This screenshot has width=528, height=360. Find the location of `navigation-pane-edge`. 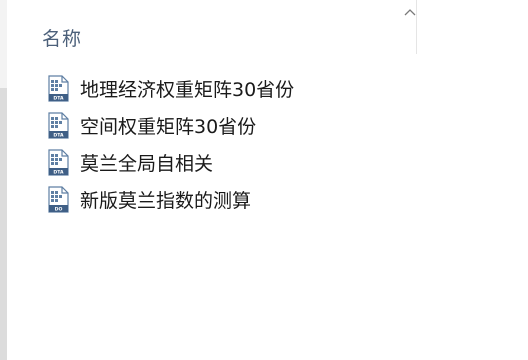

navigation-pane-edge is located at coordinates (3, 180).